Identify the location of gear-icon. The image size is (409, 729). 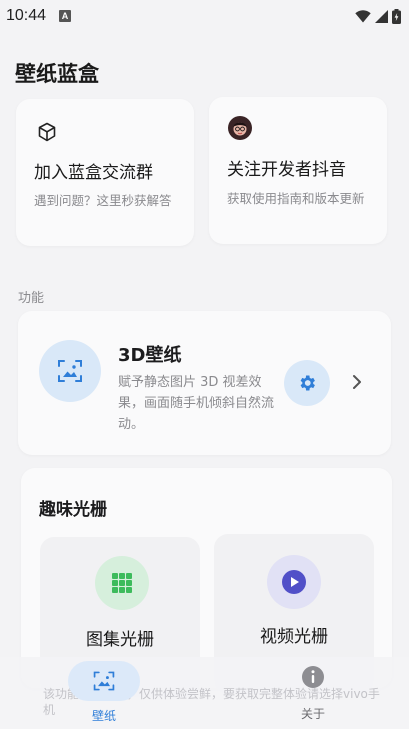
(307, 383).